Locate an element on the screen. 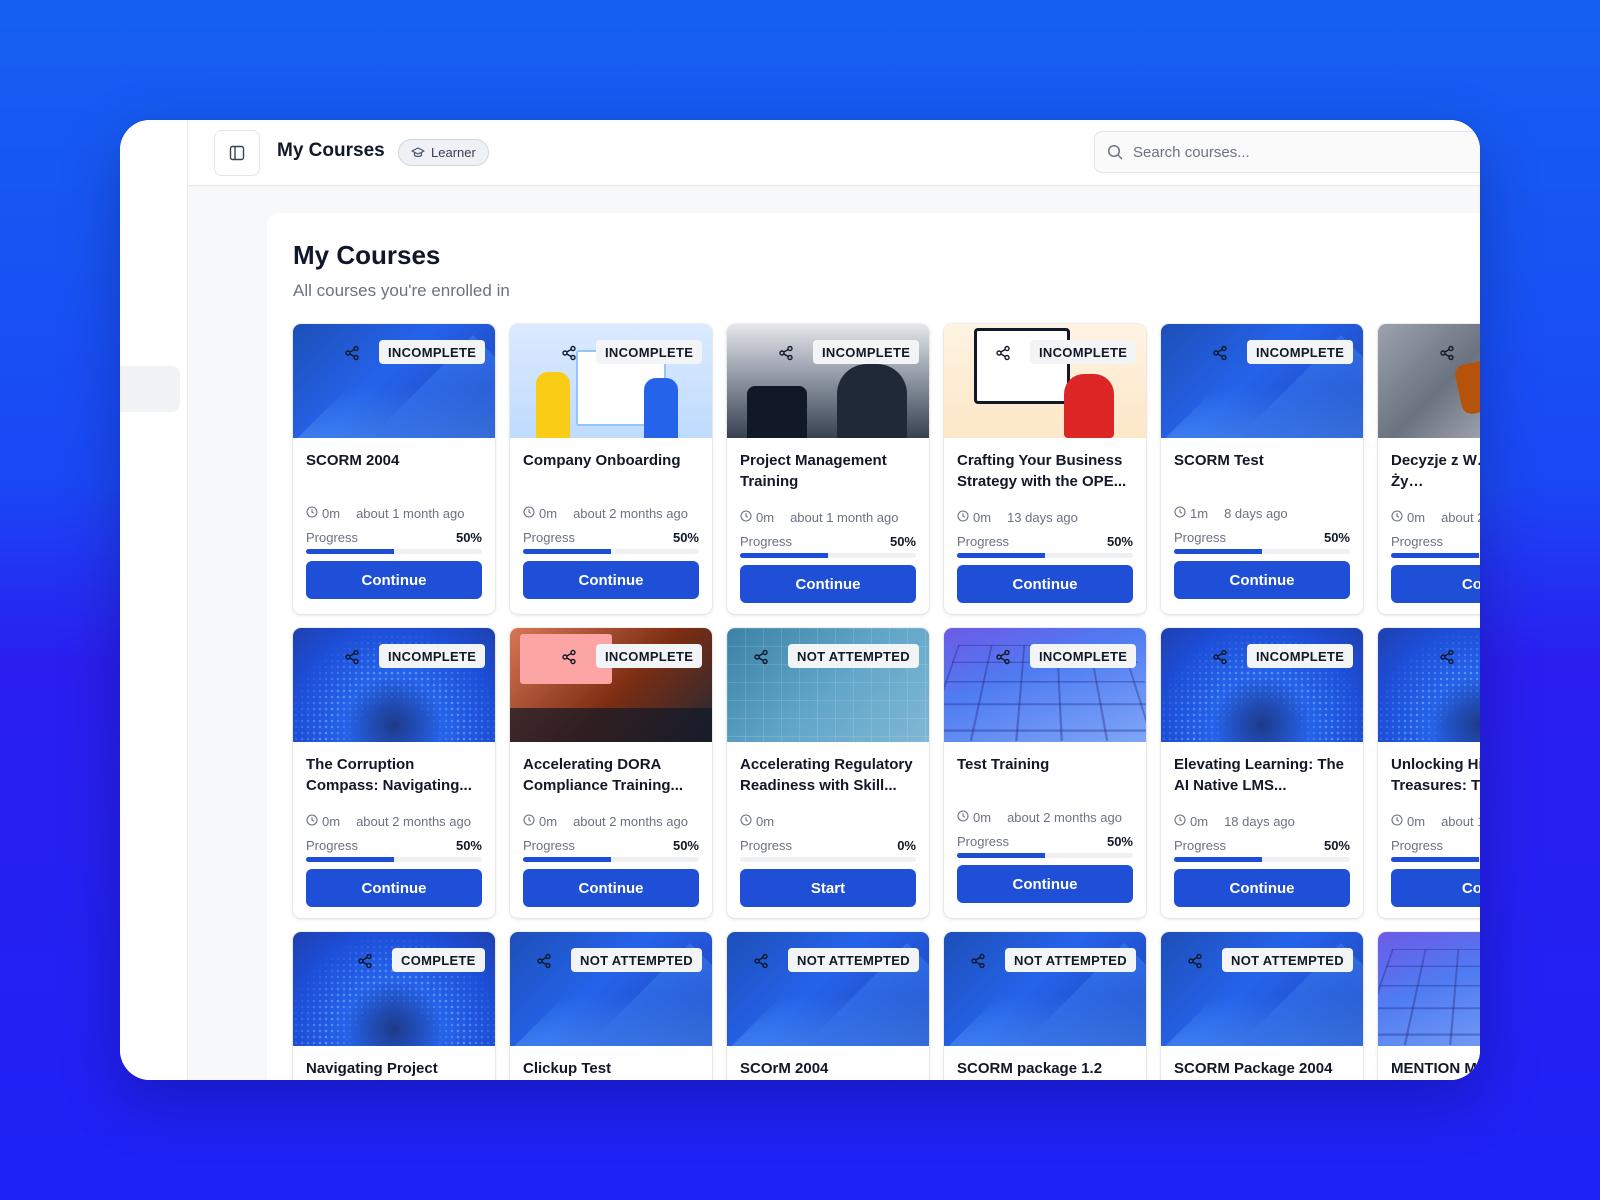 This screenshot has width=1600, height=1200. search-box is located at coordinates (1287, 152).